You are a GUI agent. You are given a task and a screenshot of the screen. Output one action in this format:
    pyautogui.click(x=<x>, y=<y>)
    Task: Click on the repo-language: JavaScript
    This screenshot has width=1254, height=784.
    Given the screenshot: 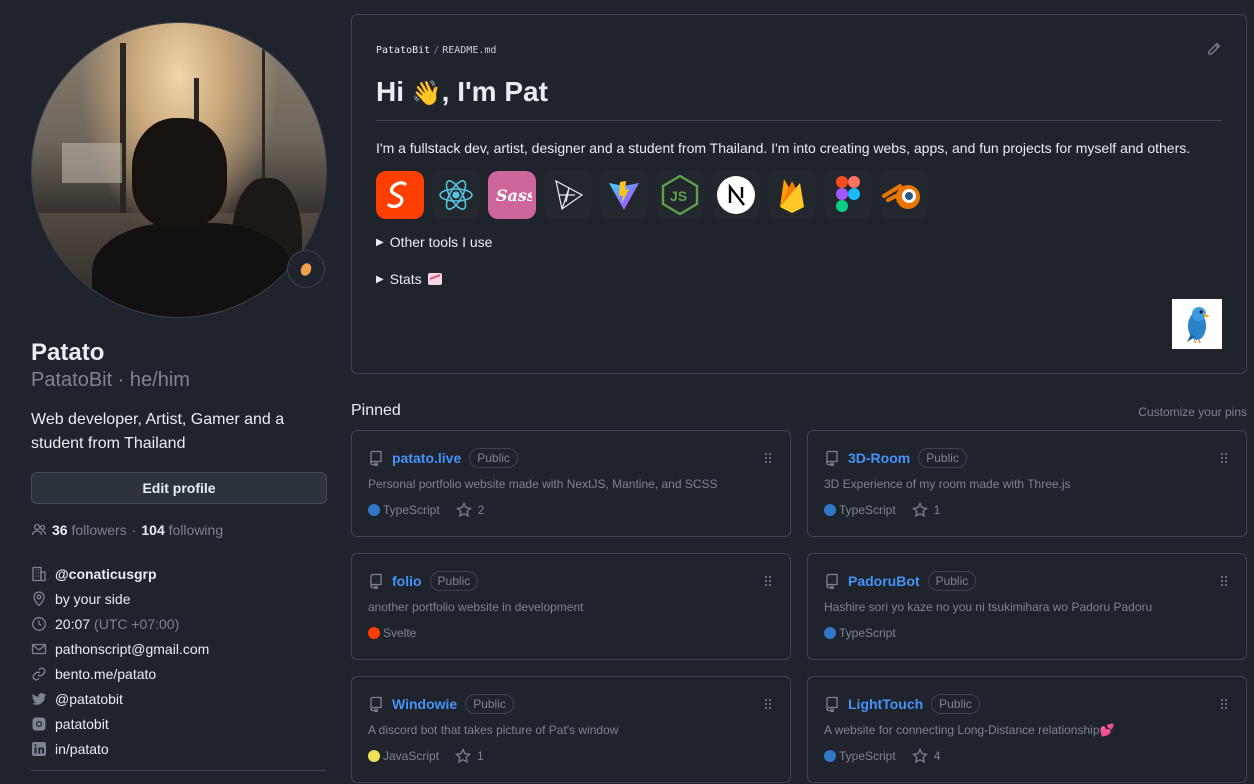 What is the action you would take?
    pyautogui.click(x=403, y=756)
    